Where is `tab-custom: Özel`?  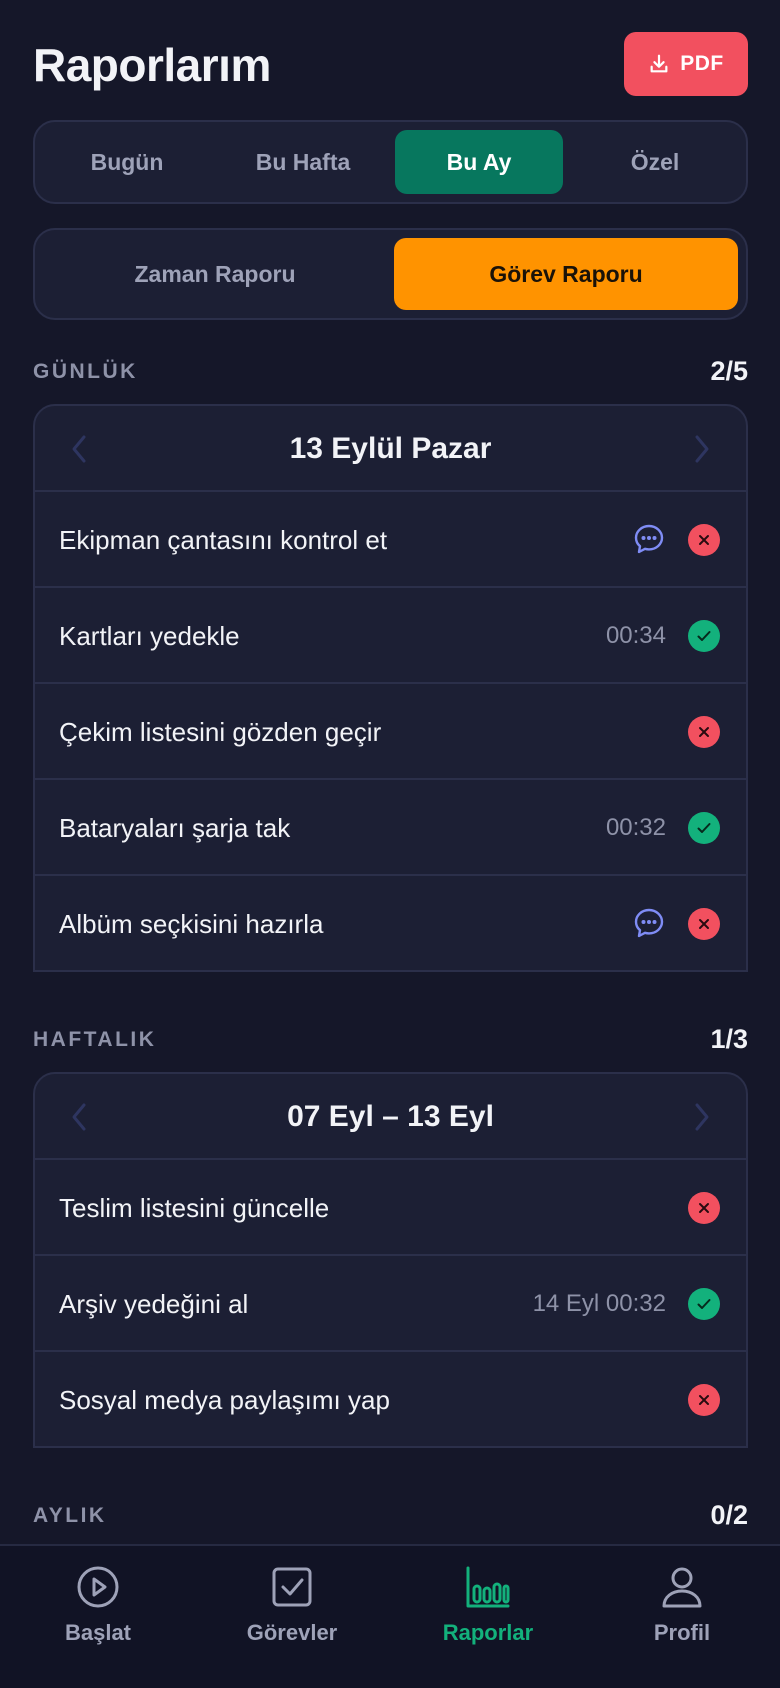 tab-custom: Özel is located at coordinates (655, 162).